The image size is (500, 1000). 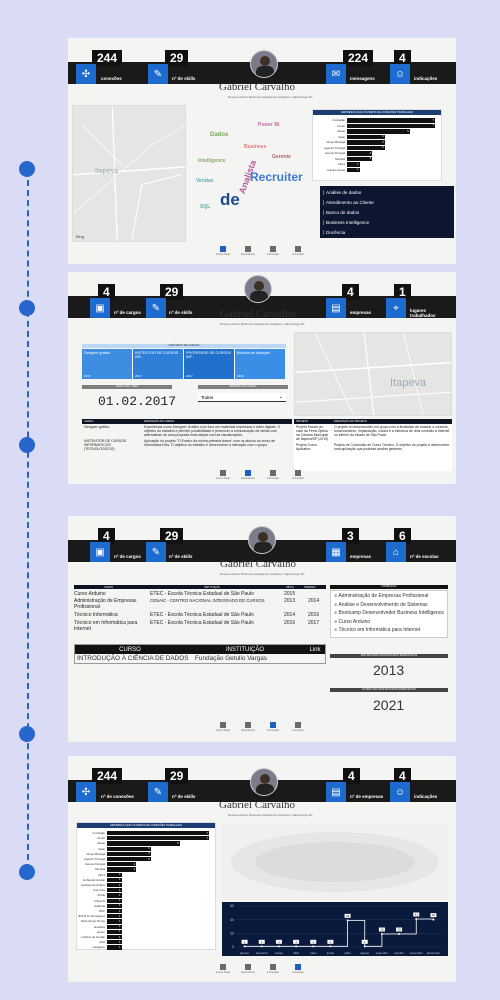 What do you see at coordinates (370, 158) in the screenshot?
I see `bar-value: 2` at bounding box center [370, 158].